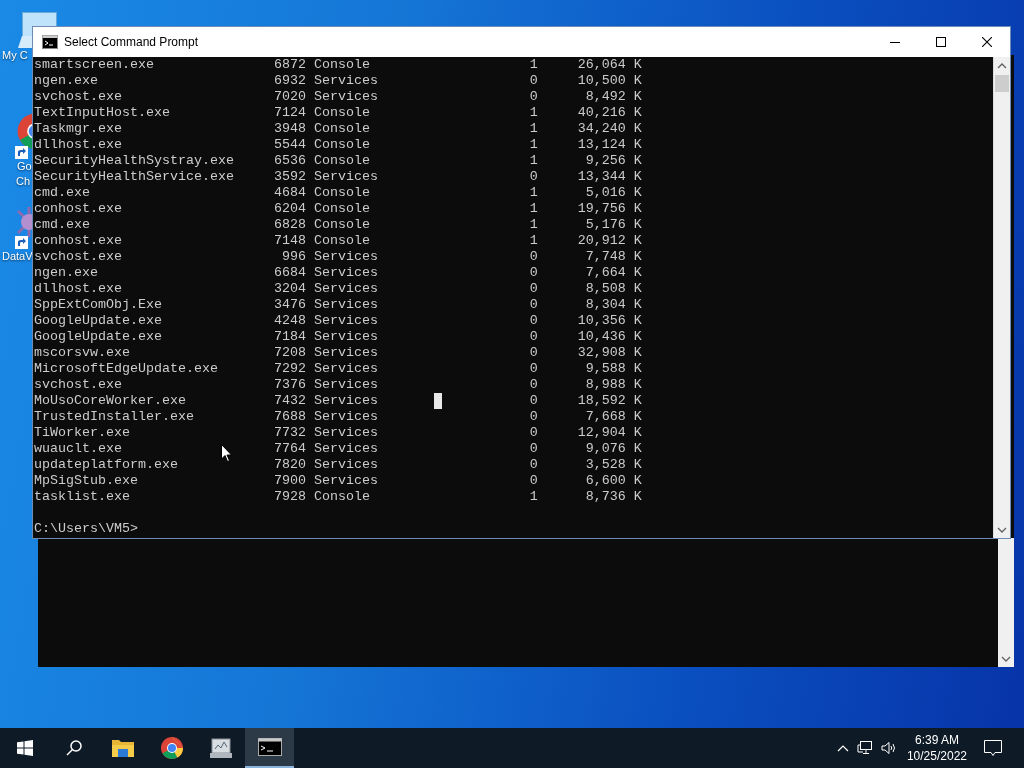  What do you see at coordinates (86, 529) in the screenshot?
I see `command-prompt: C:\Users\VM5>` at bounding box center [86, 529].